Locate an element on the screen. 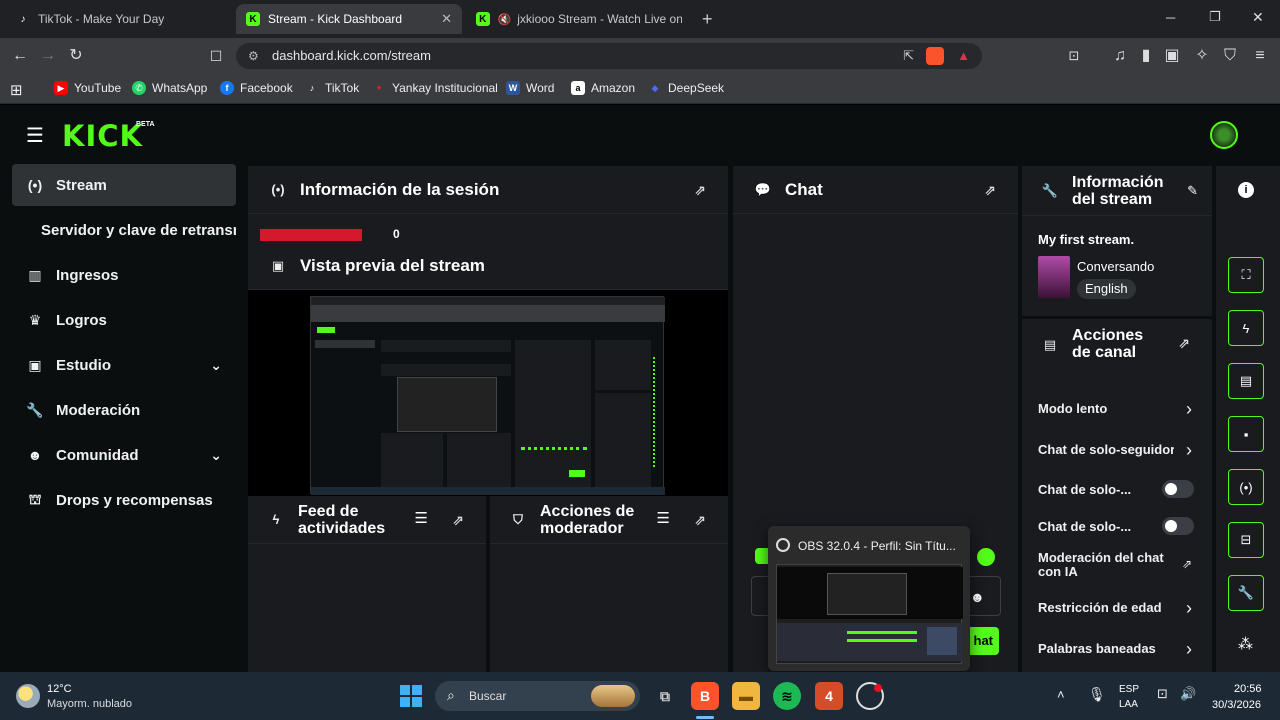  bookmark-yankay: ✦ Yankay Institucional is located at coordinates (435, 88).